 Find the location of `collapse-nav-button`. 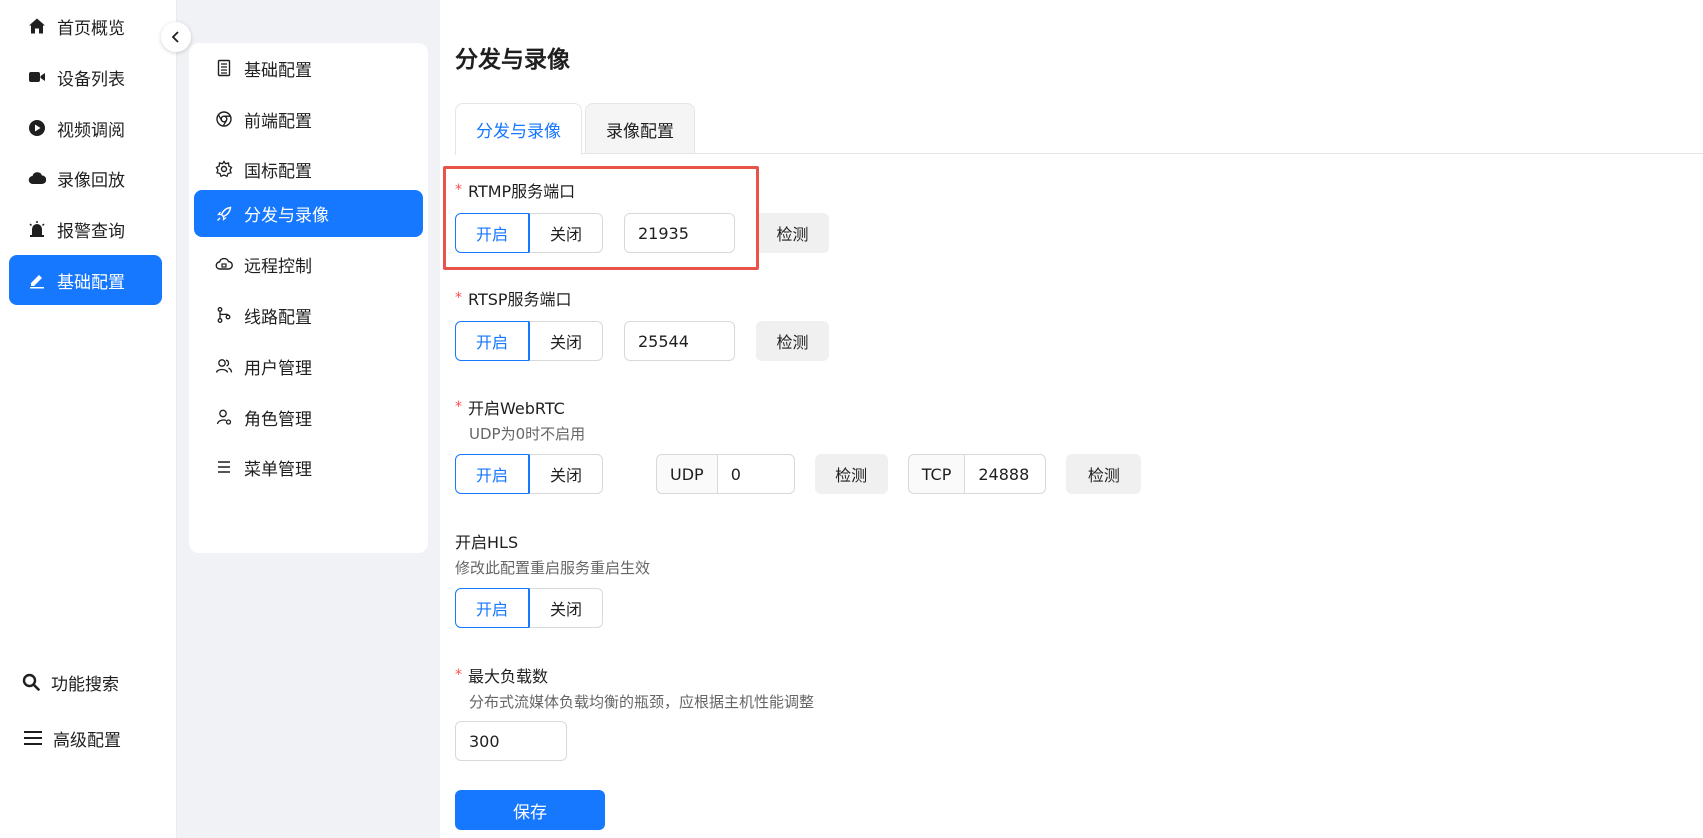

collapse-nav-button is located at coordinates (176, 37).